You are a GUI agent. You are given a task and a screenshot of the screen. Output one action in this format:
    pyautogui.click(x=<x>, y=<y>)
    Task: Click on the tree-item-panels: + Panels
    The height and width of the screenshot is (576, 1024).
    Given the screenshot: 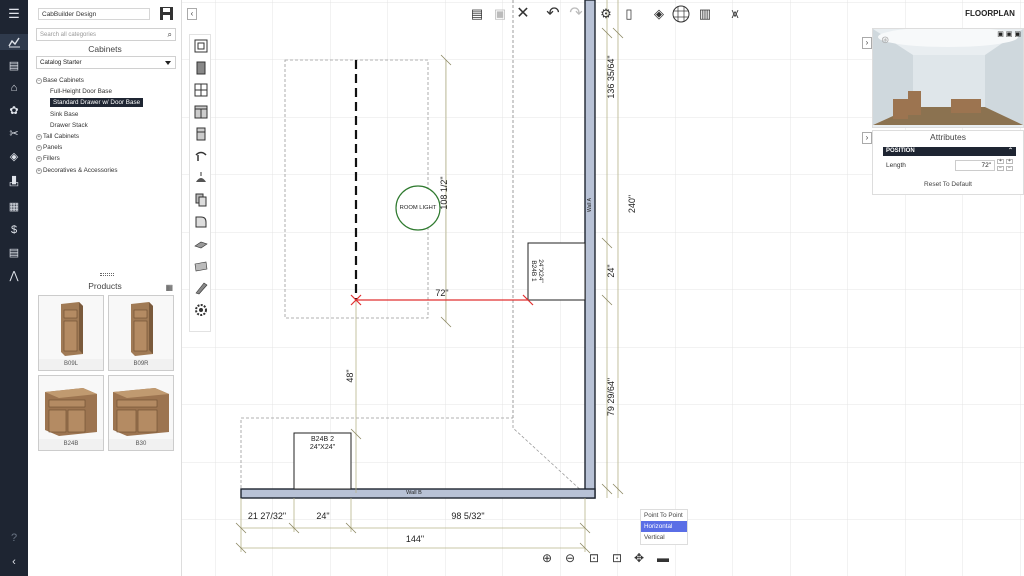 What is the action you would take?
    pyautogui.click(x=107, y=147)
    